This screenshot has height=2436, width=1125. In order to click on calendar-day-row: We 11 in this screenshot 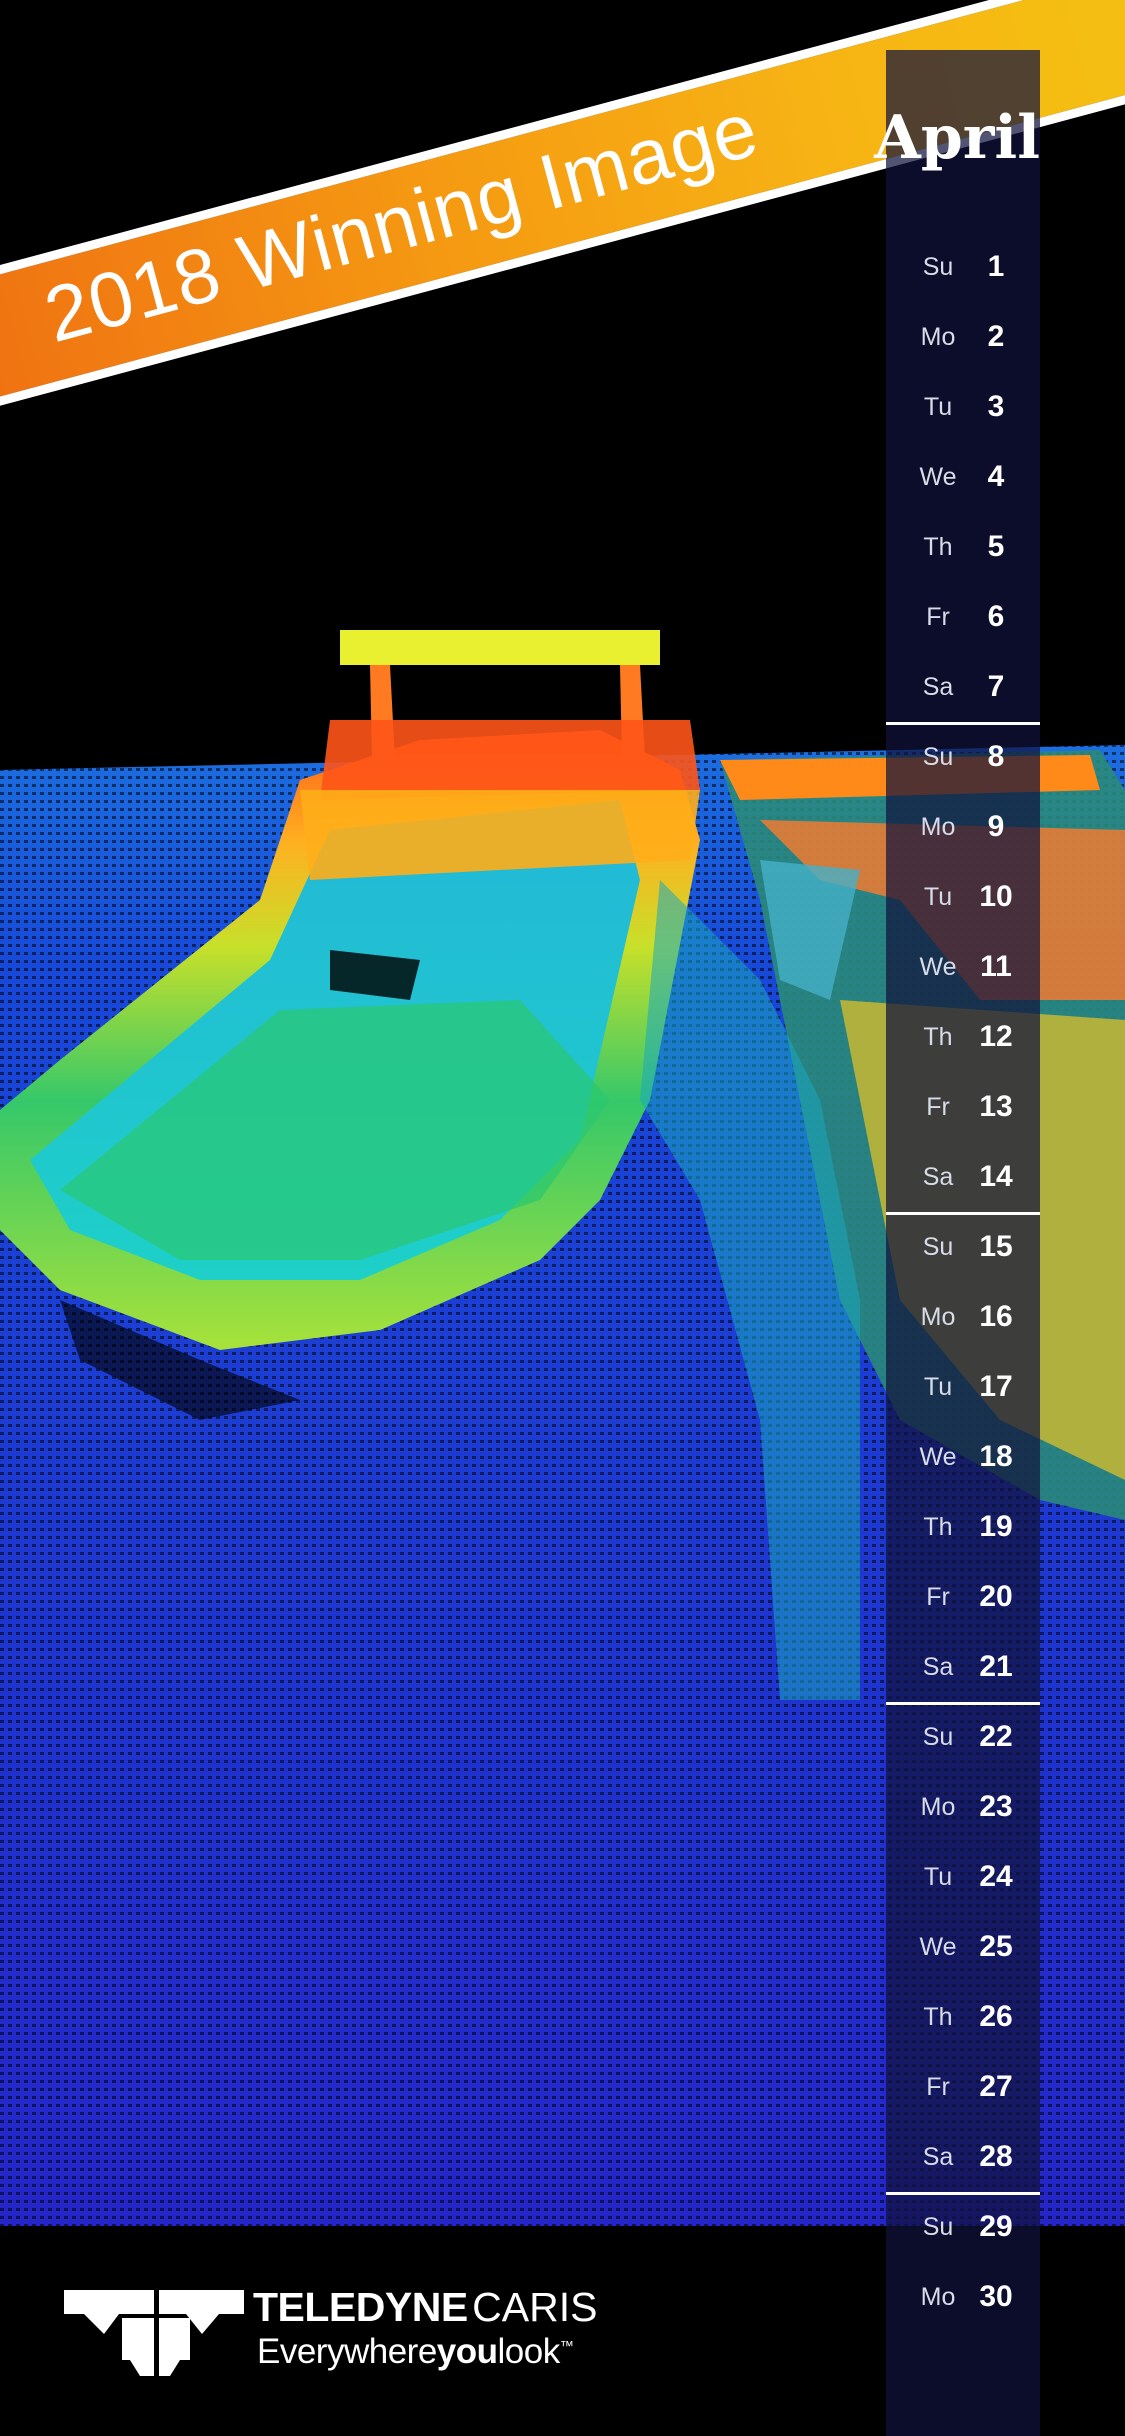, I will do `click(963, 967)`.